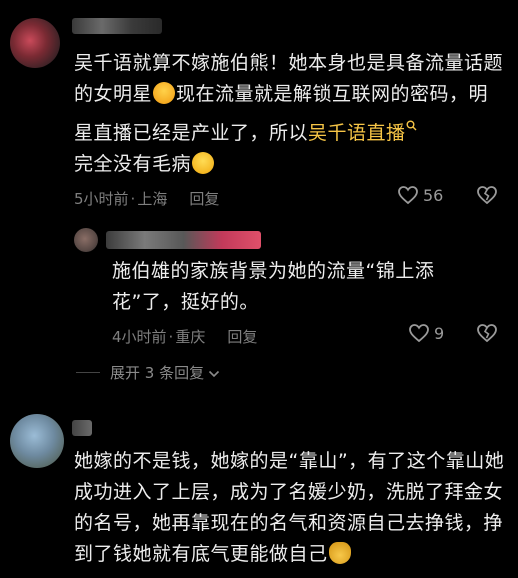 The width and height of the screenshot is (518, 578). What do you see at coordinates (88, 372) in the screenshot?
I see `divider` at bounding box center [88, 372].